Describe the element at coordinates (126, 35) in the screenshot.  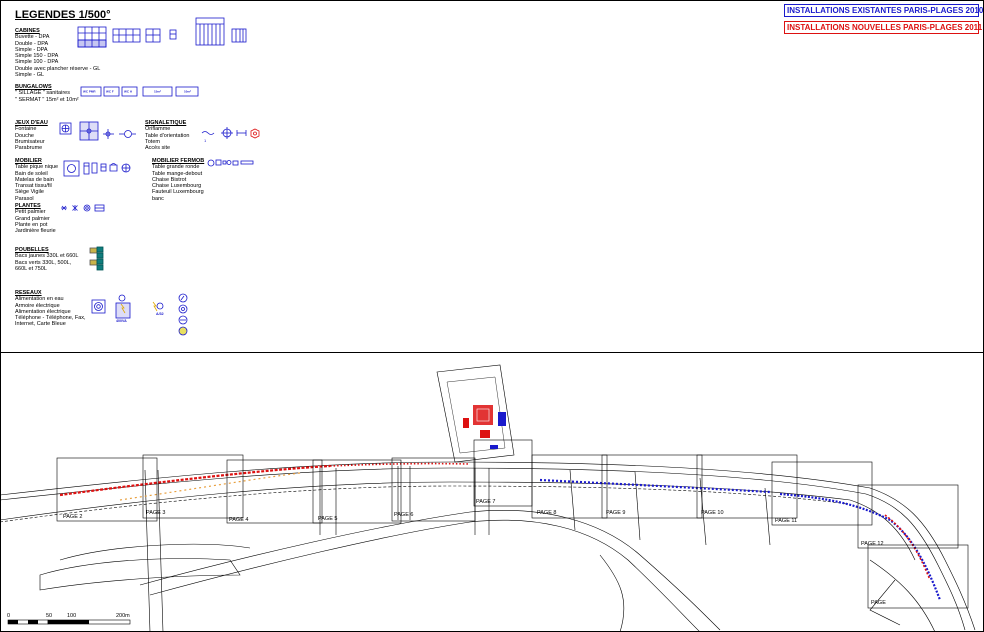
I see `cabine-double-symbol` at that location.